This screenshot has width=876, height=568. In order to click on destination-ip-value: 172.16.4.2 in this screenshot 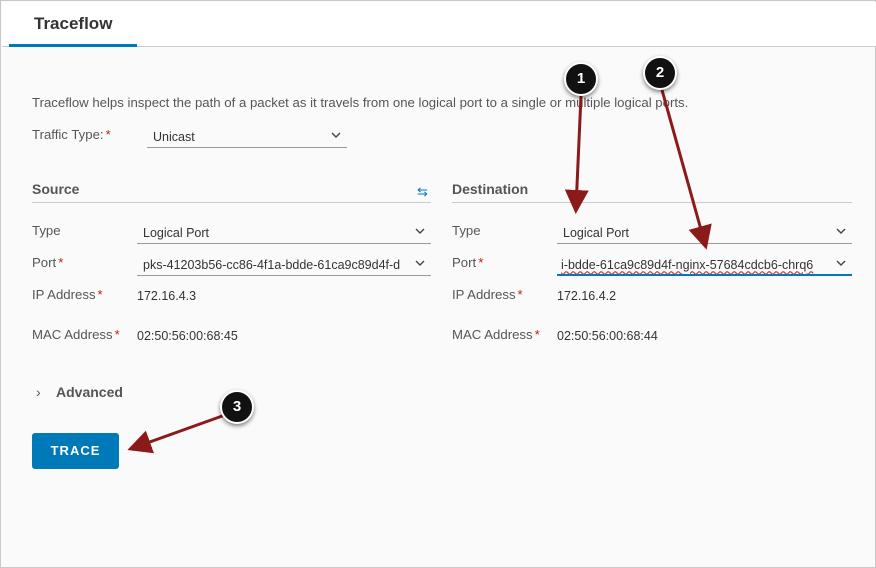, I will do `click(587, 296)`.